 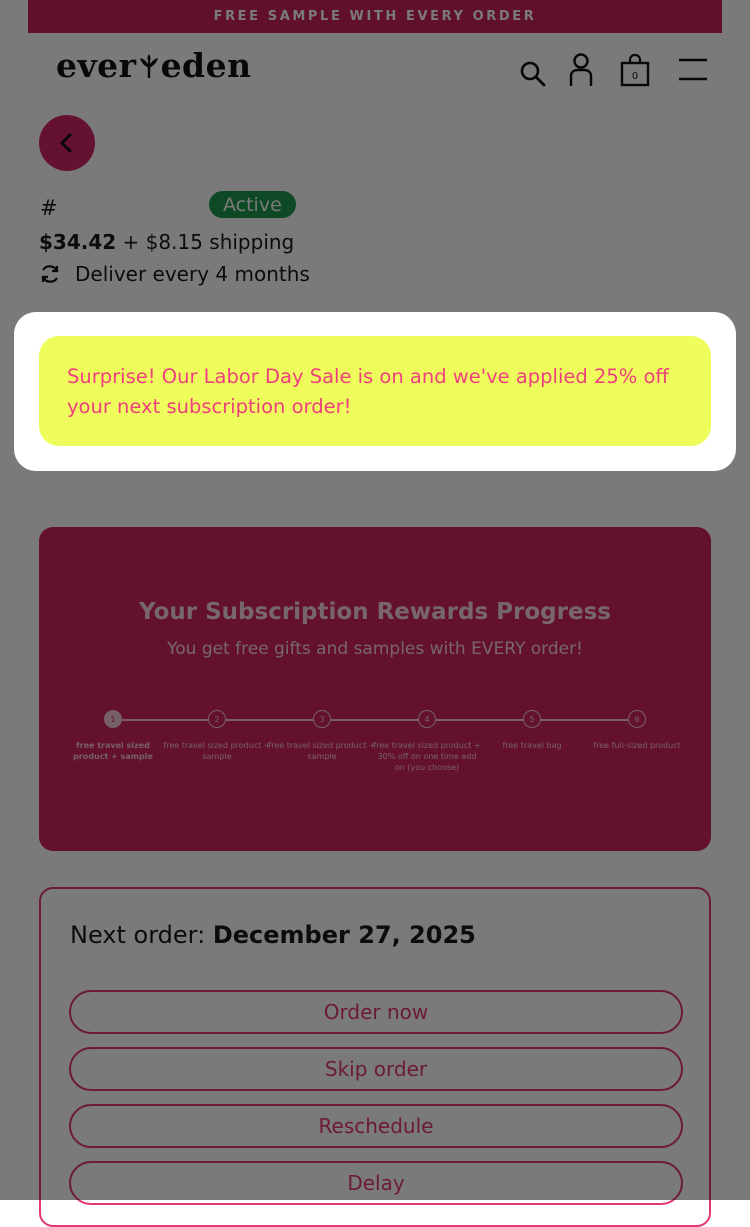 I want to click on chevron-left-icon, so click(x=66, y=143).